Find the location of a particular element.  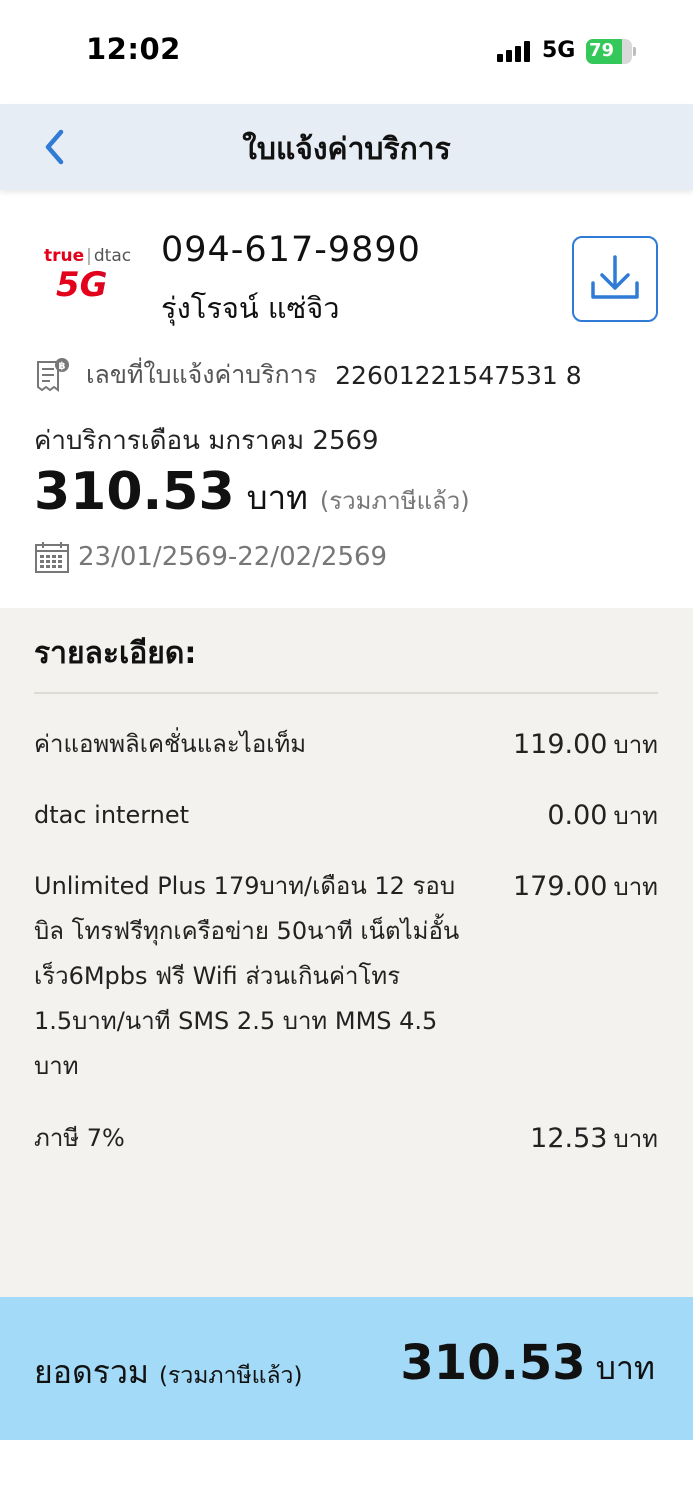

billing-period: 23/01/2569-22/02/2569 is located at coordinates (233, 557).